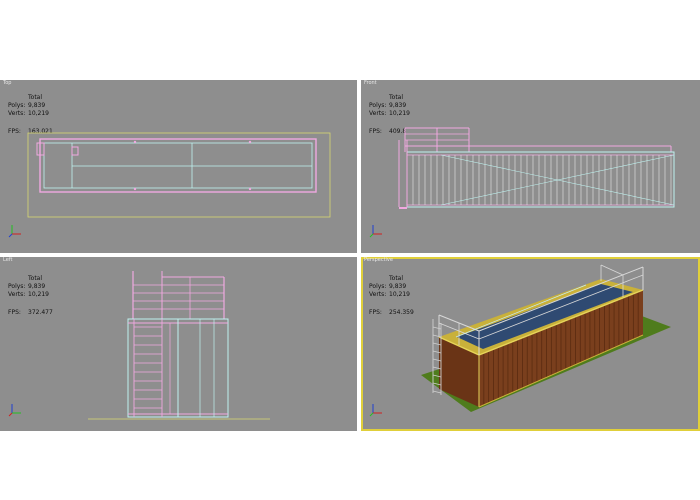  I want to click on left-view-wireframe, so click(179, 345).